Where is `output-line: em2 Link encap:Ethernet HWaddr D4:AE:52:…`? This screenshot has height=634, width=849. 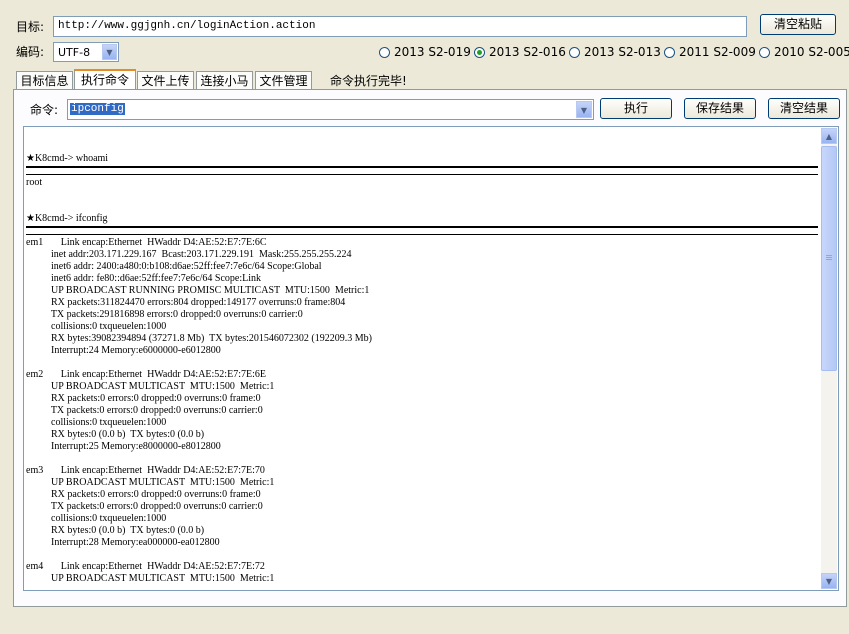 output-line: em2 Link encap:Ethernet HWaddr D4:AE:52:… is located at coordinates (146, 374).